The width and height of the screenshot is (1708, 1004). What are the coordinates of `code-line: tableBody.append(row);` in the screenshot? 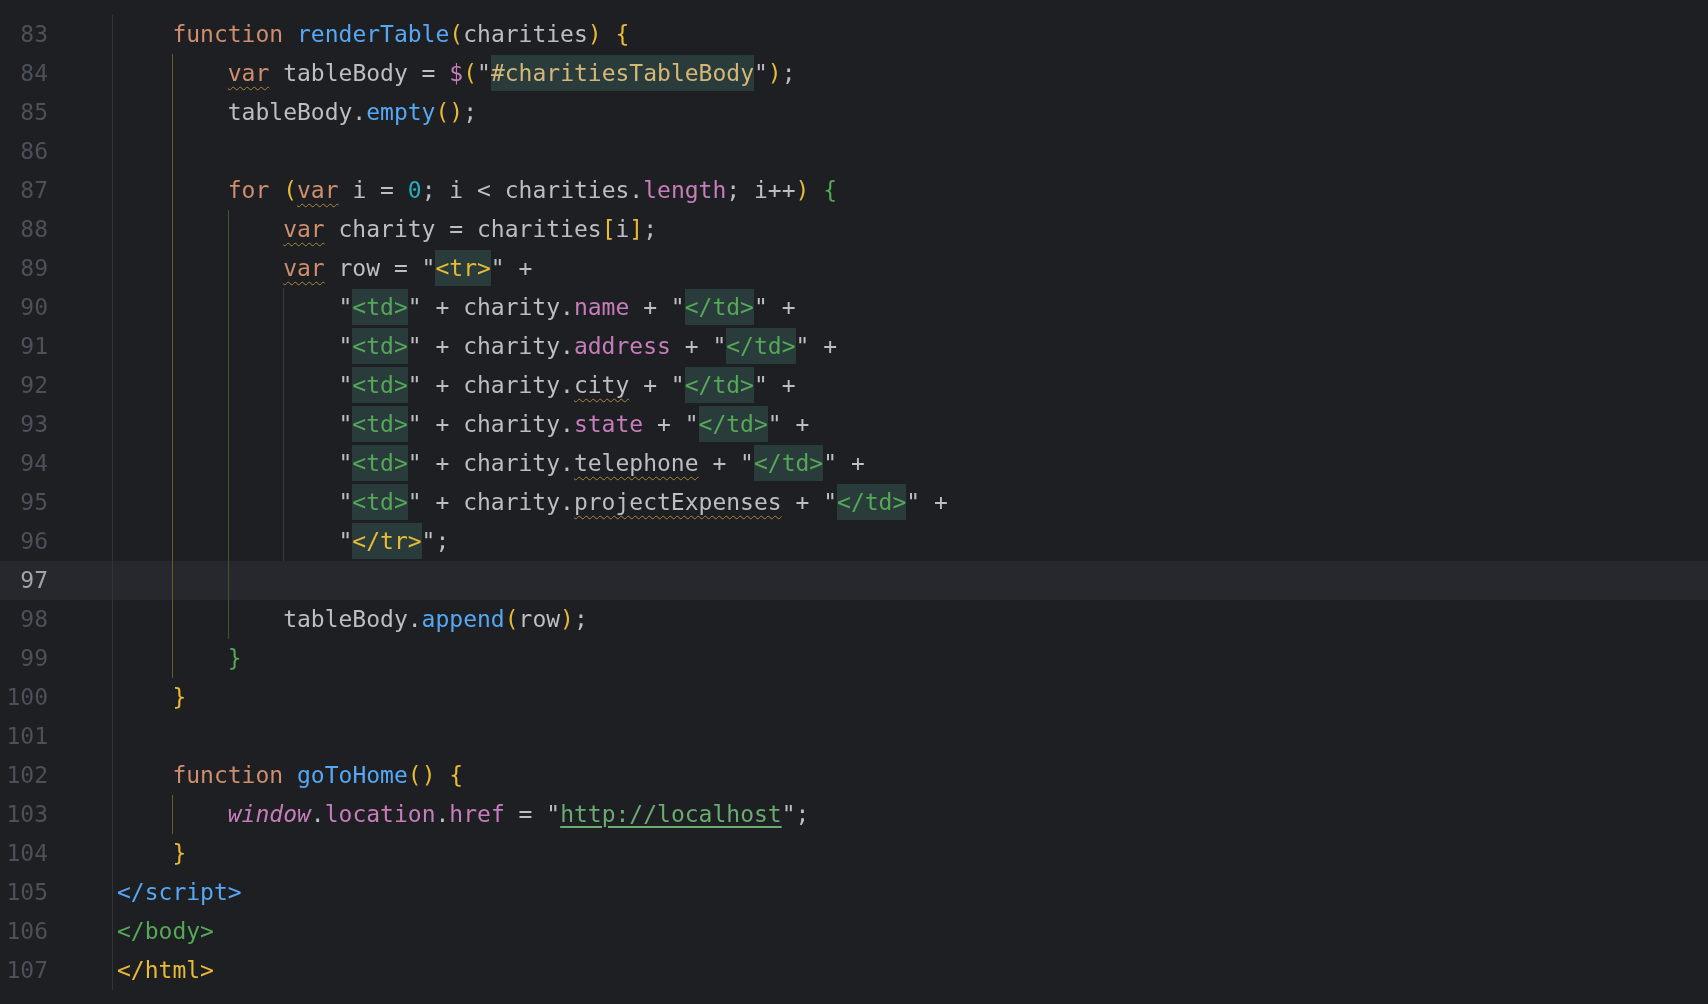 It's located at (435, 619).